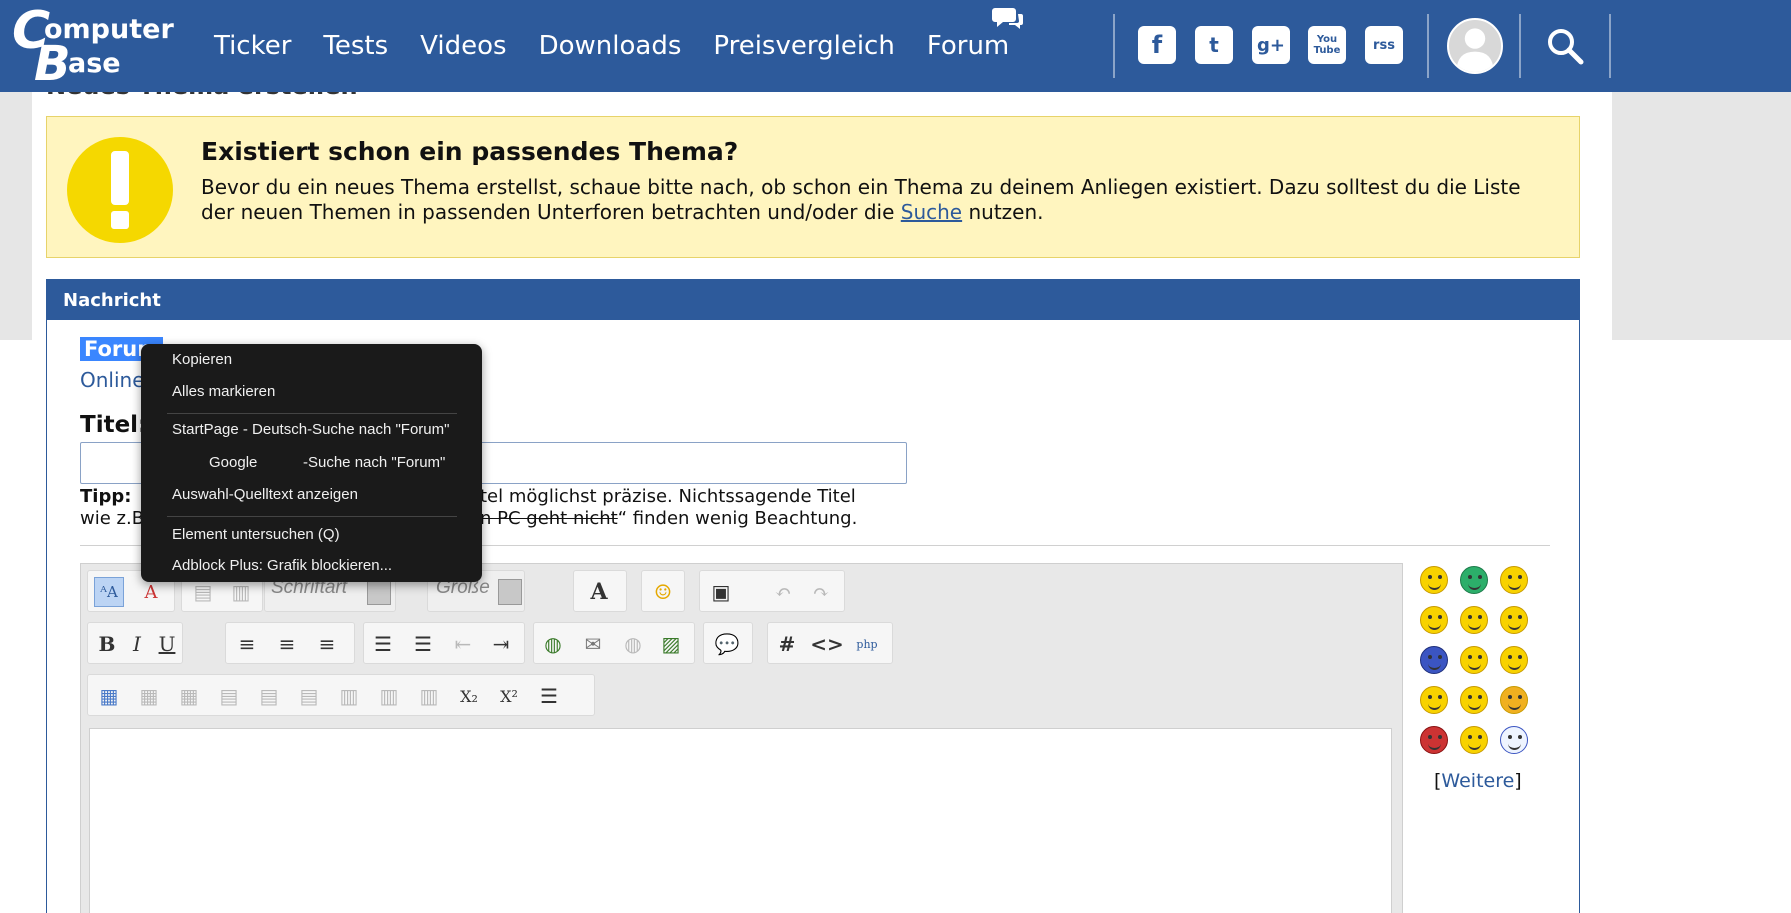 Image resolution: width=1791 pixels, height=913 pixels. What do you see at coordinates (389, 696) in the screenshot?
I see `insert-col-right-icon: ▥` at bounding box center [389, 696].